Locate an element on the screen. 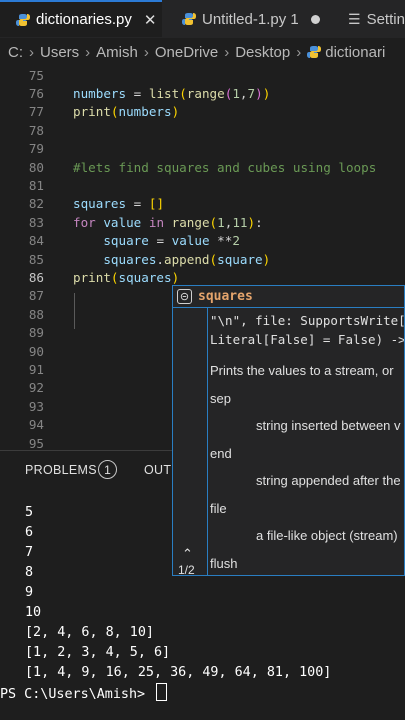 The width and height of the screenshot is (405, 720). param-description: string appended after the is located at coordinates (328, 480).